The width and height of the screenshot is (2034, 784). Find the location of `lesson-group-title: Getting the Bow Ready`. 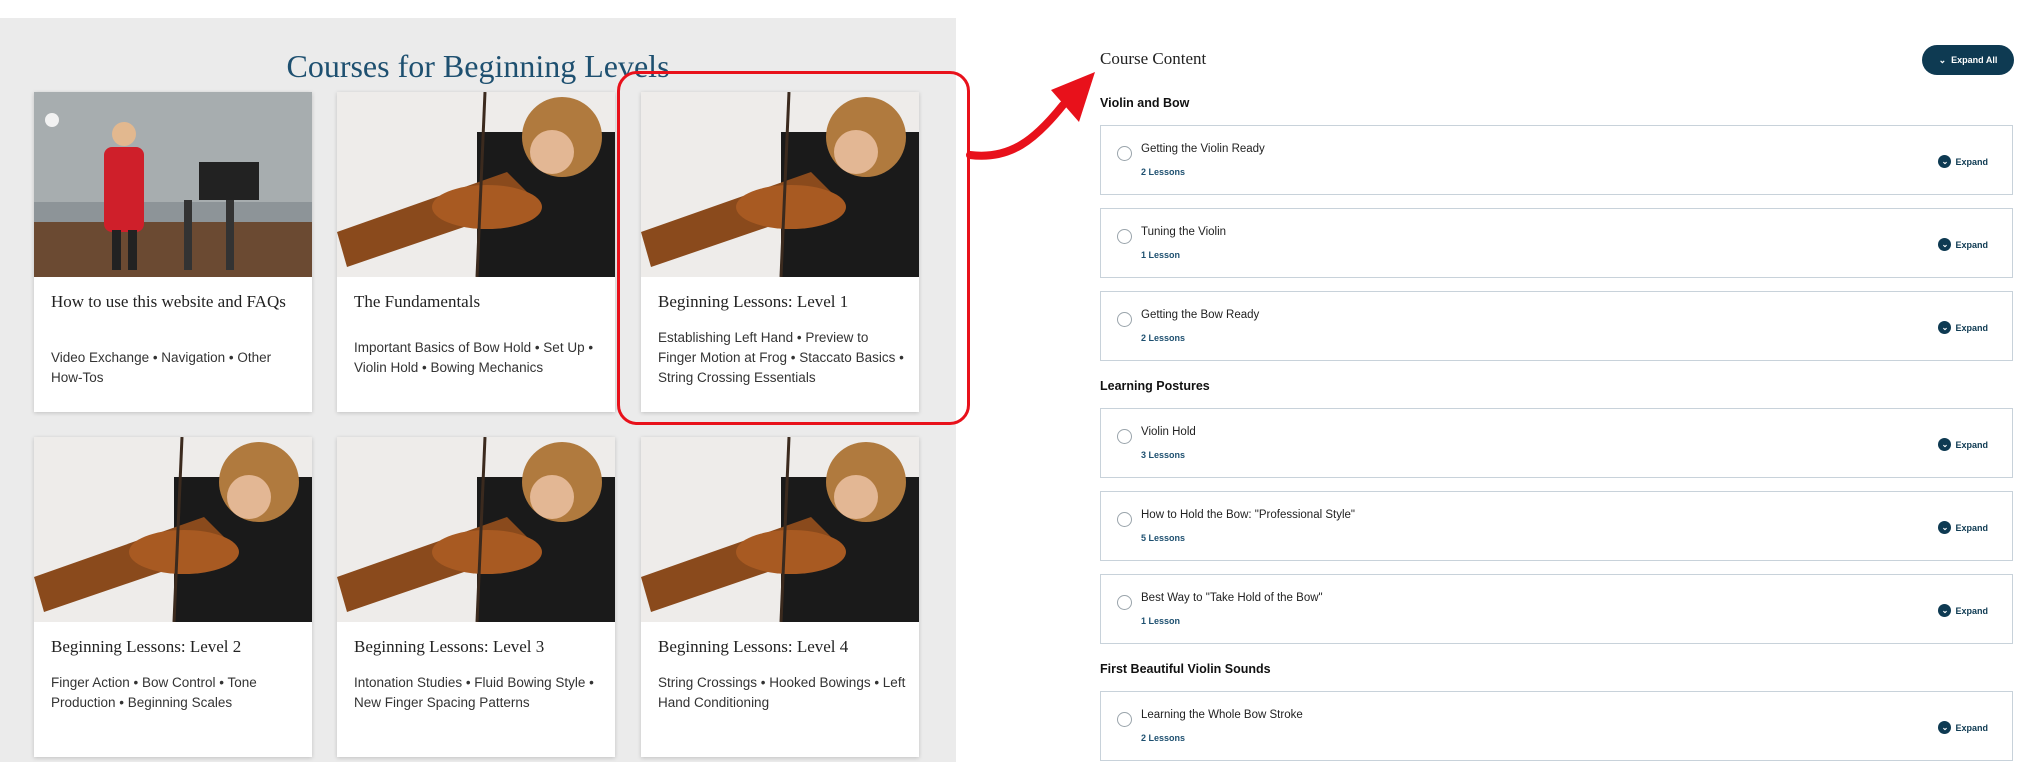

lesson-group-title: Getting the Bow Ready is located at coordinates (1200, 315).